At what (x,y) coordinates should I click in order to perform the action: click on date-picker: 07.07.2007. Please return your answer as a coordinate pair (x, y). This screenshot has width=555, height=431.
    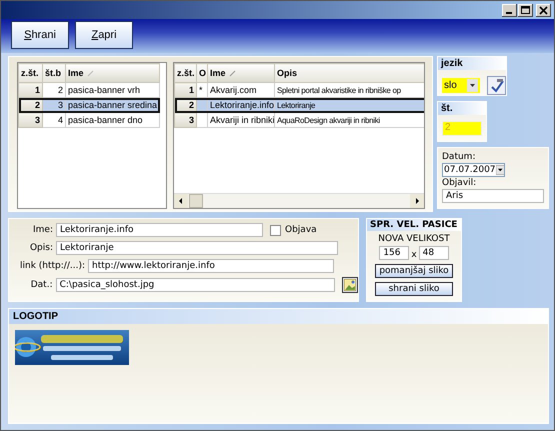
    Looking at the image, I should click on (473, 170).